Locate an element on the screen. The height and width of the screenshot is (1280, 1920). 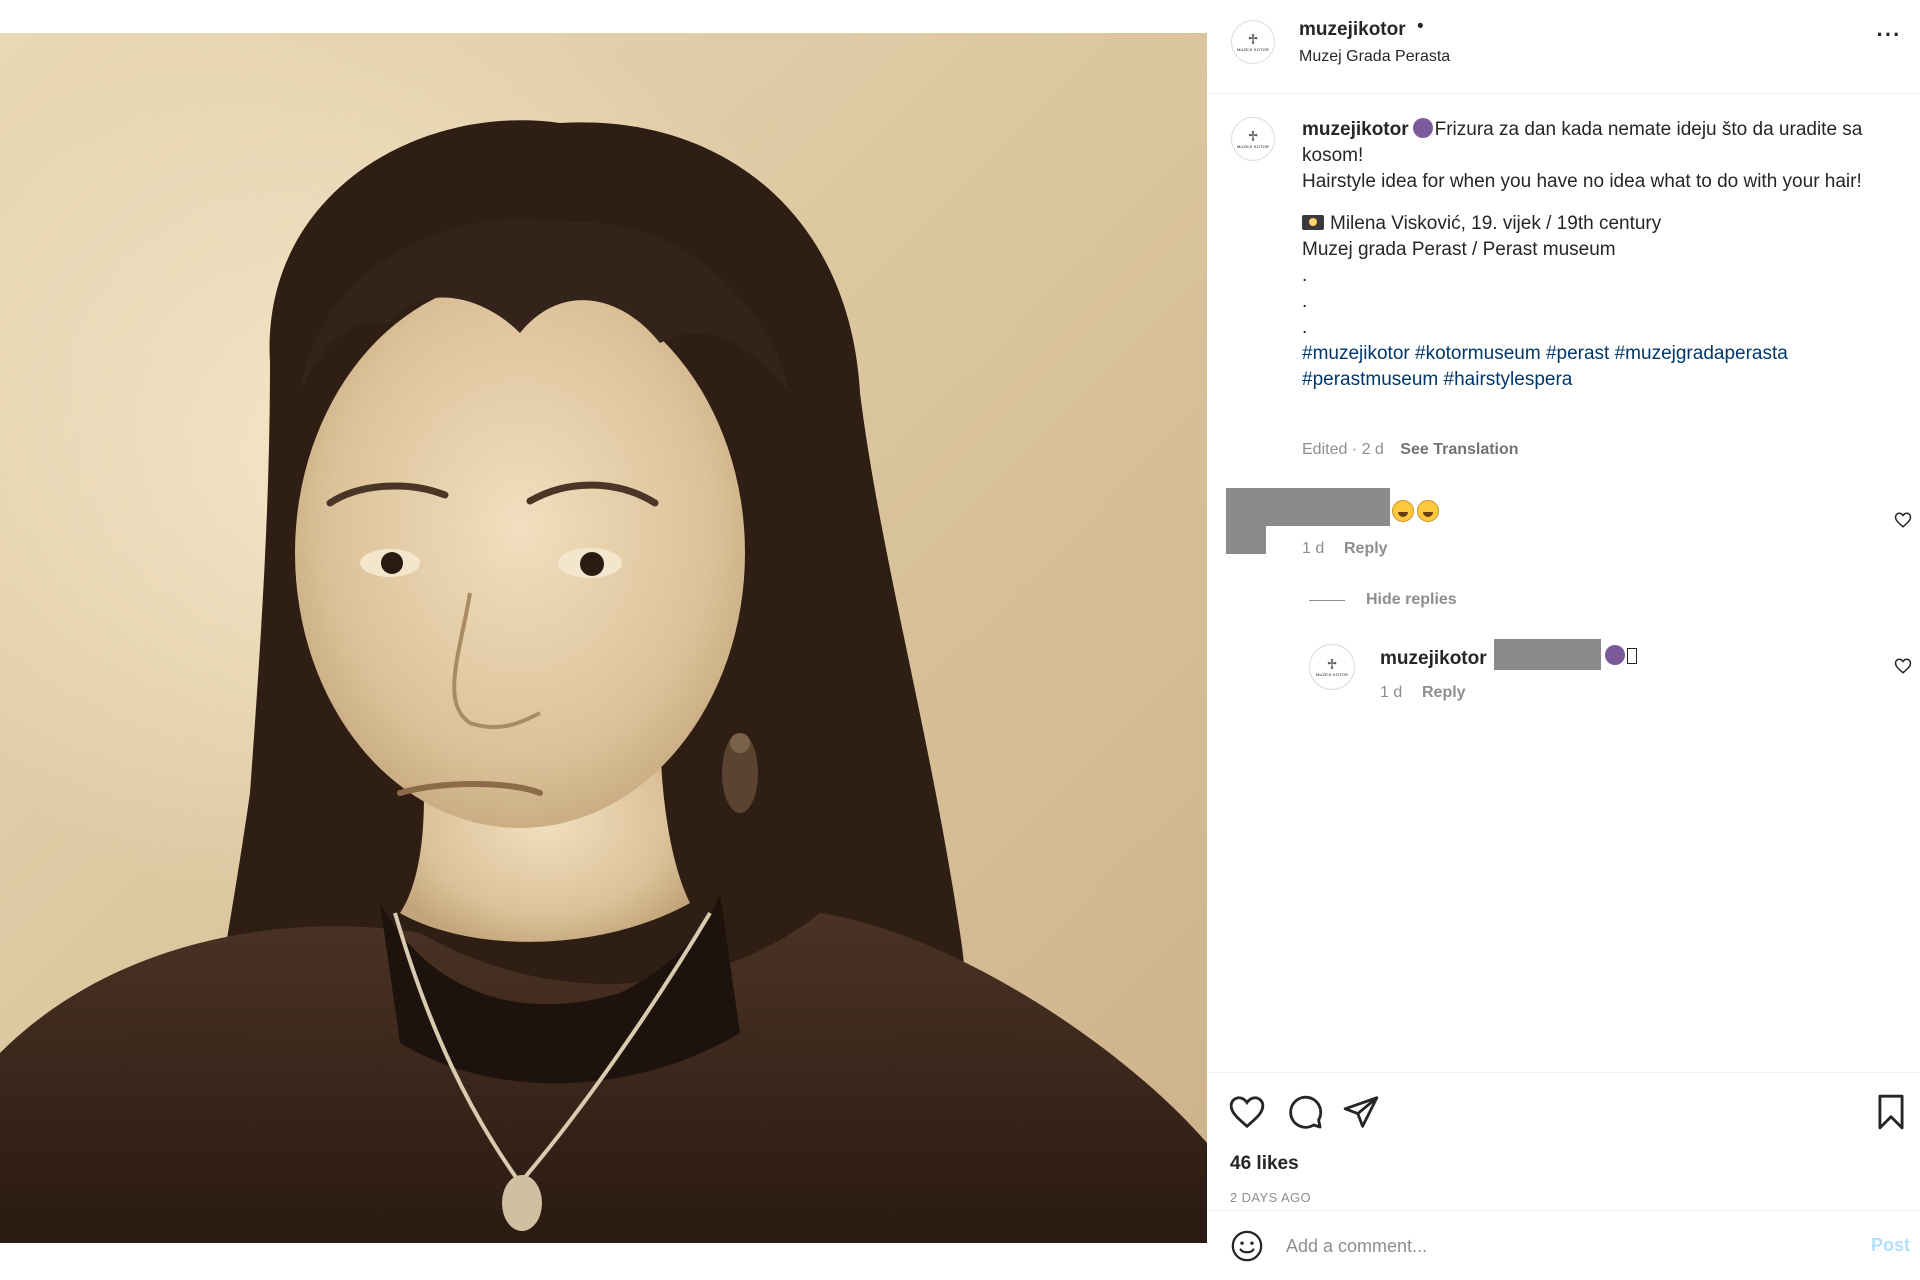
comment-emojis is located at coordinates (1417, 511).